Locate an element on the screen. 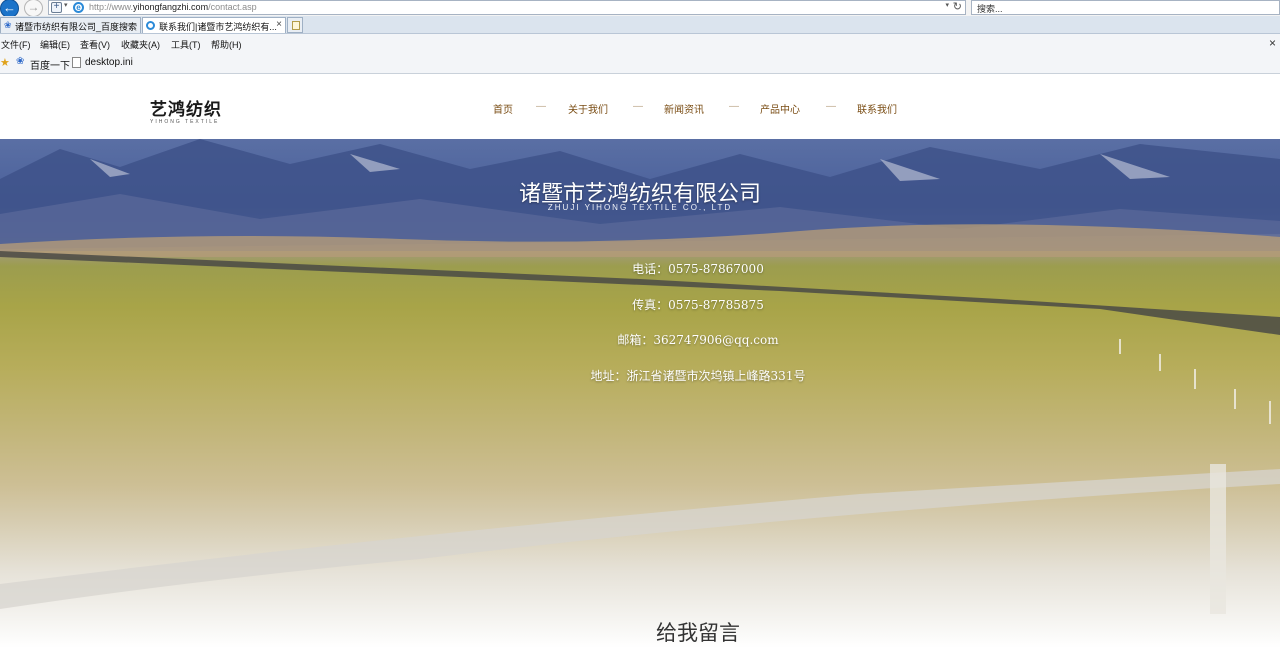 The image size is (1280, 648). logo-subtext: YIHONG TEXTILE is located at coordinates (185, 122).